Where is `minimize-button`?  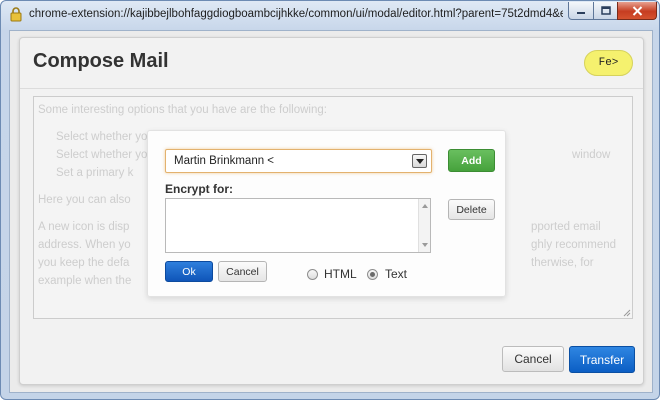
minimize-button is located at coordinates (581, 11).